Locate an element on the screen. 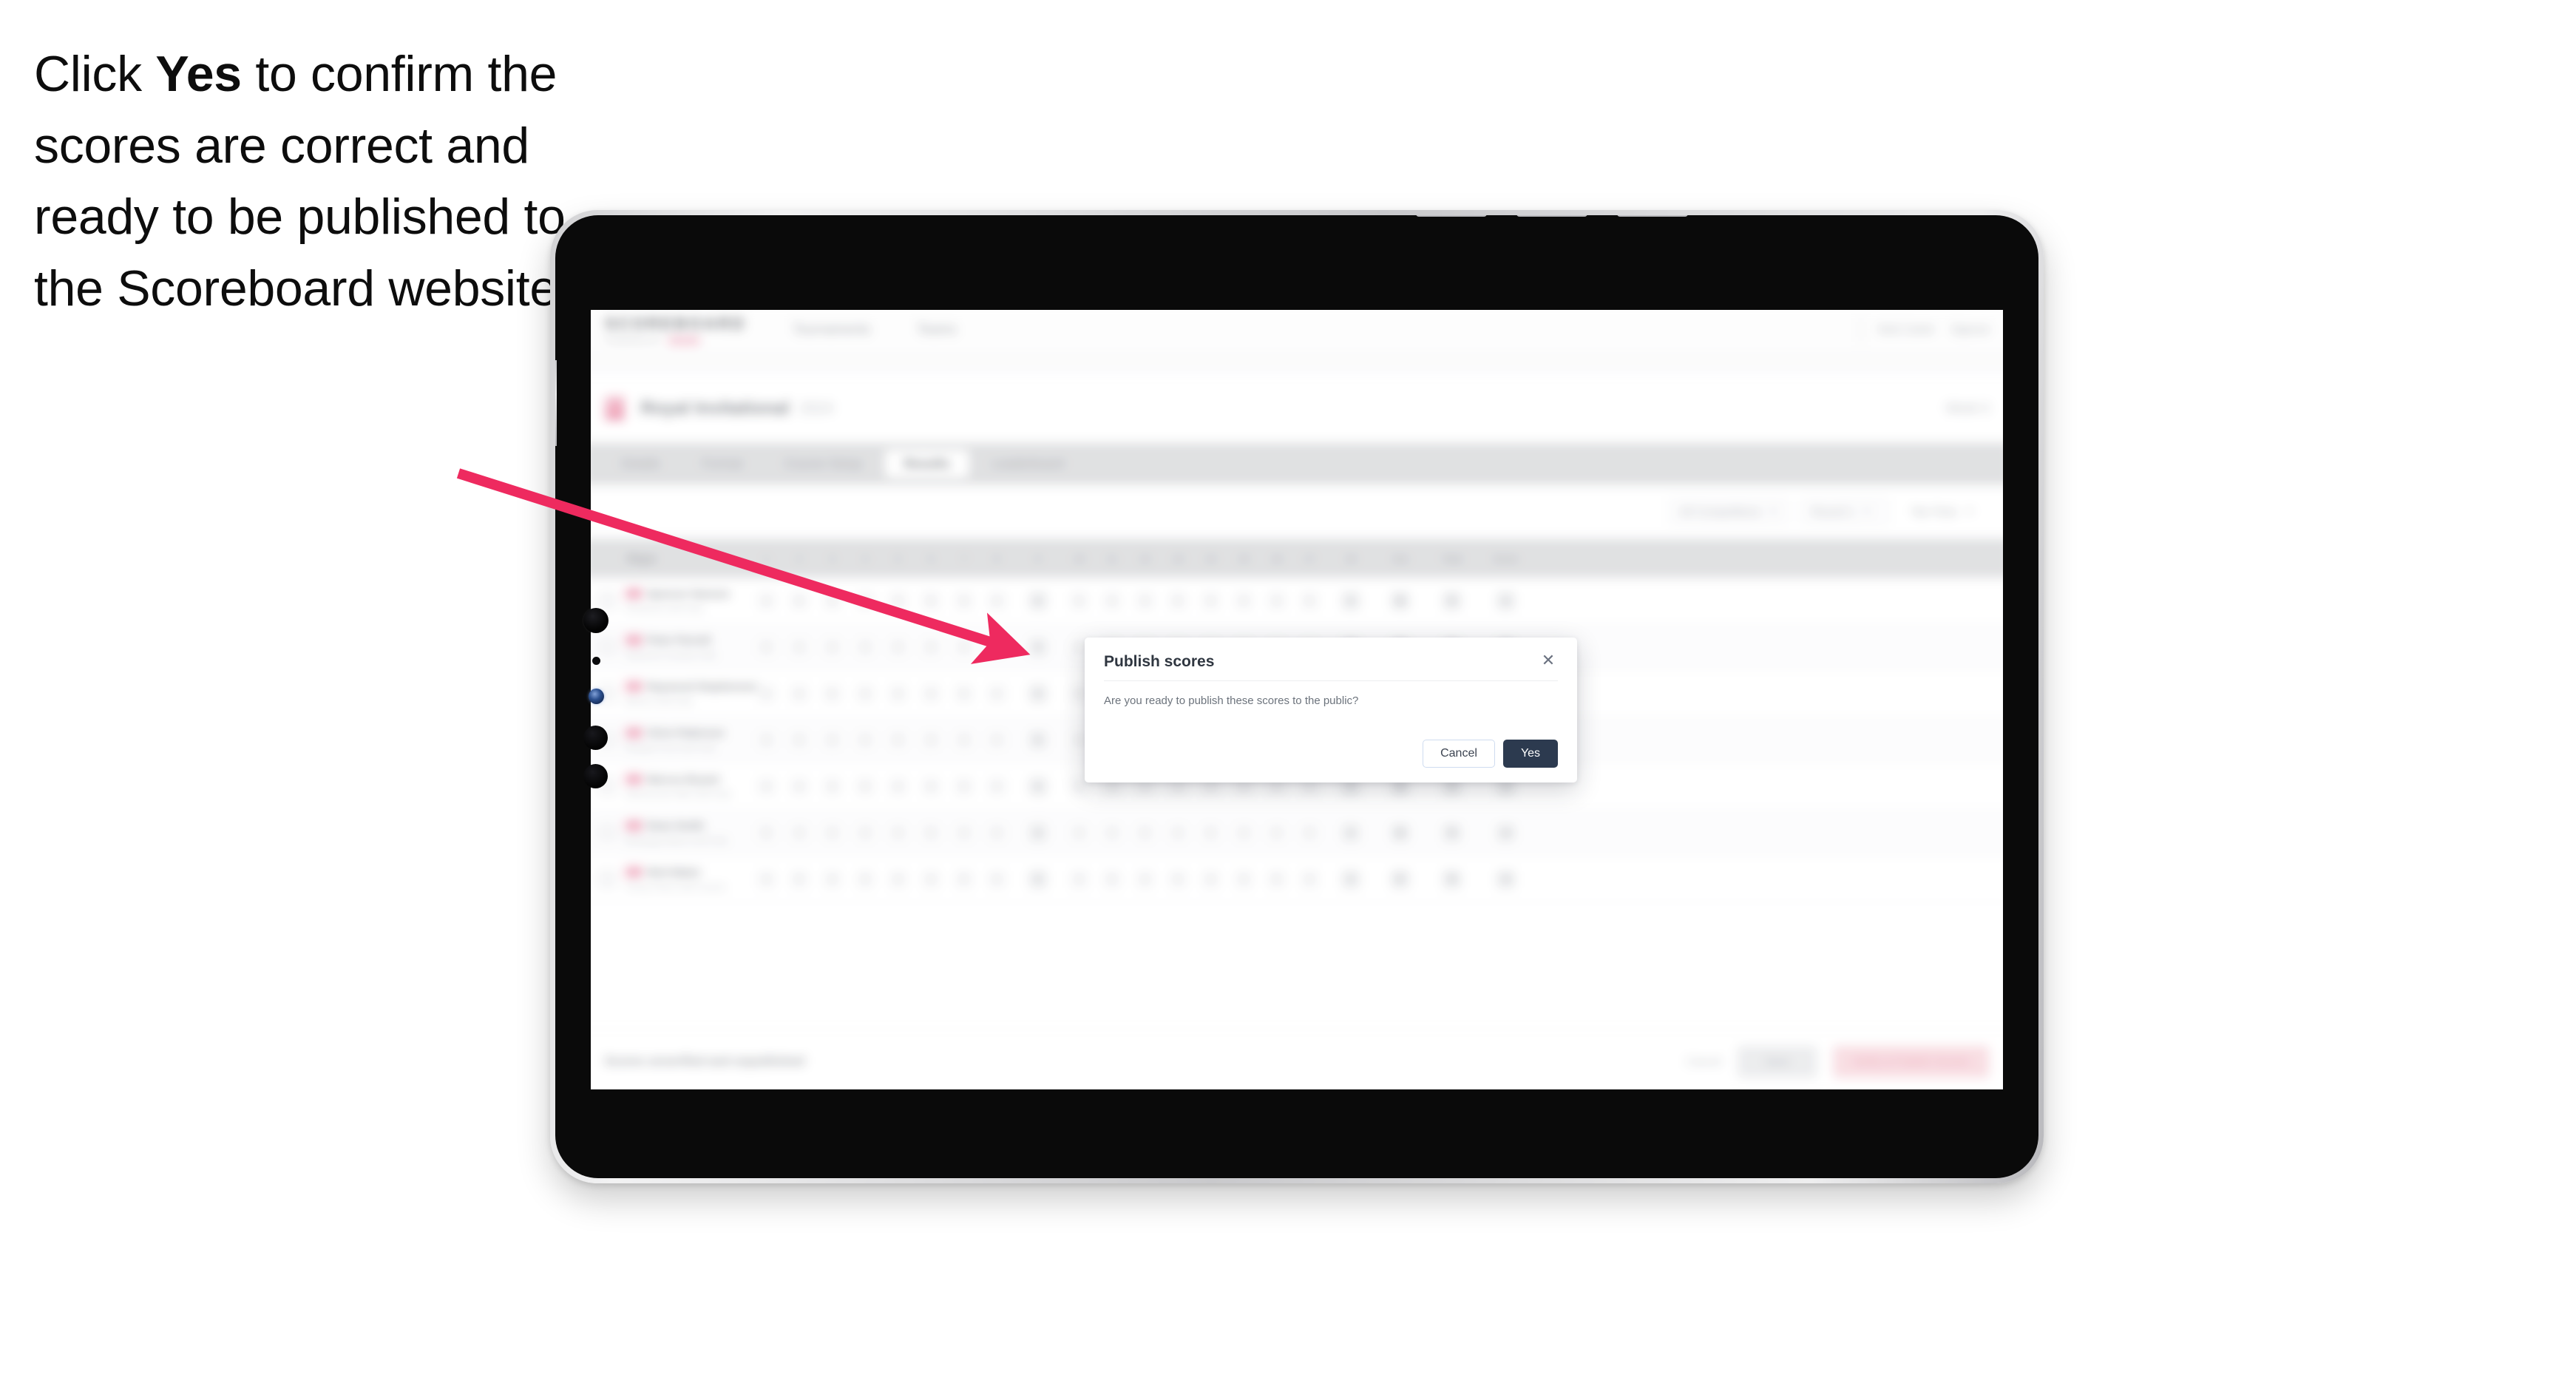 Image resolution: width=2576 pixels, height=1386 pixels. dialog-actions: Cancel Yes is located at coordinates (1331, 754).